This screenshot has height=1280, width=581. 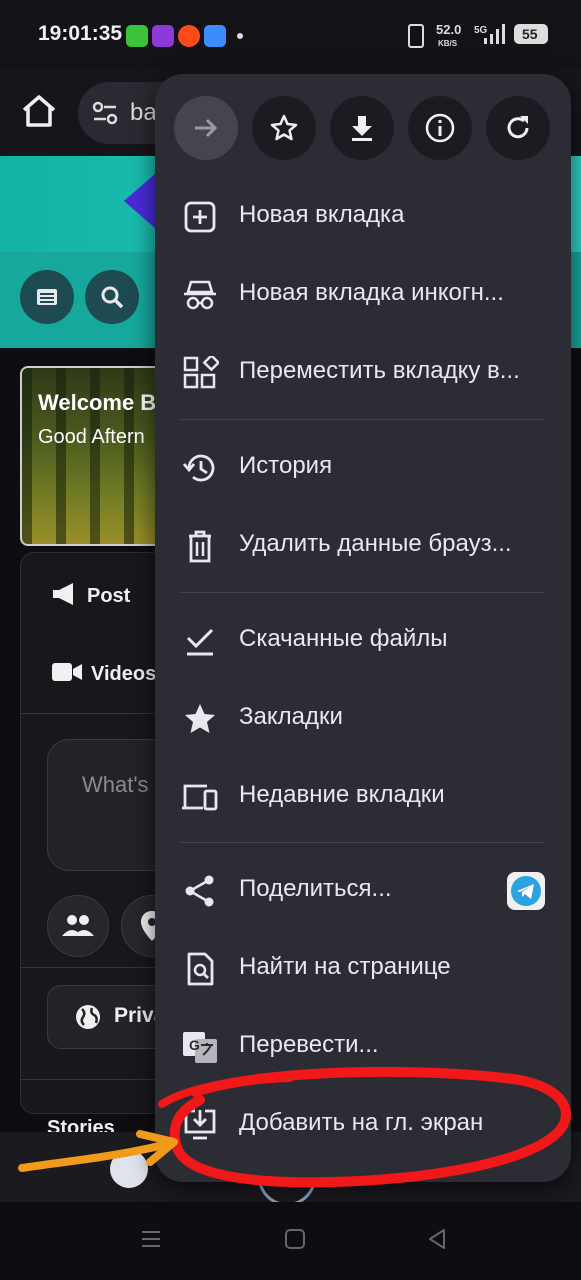 I want to click on menu-item-label: История, so click(x=286, y=465).